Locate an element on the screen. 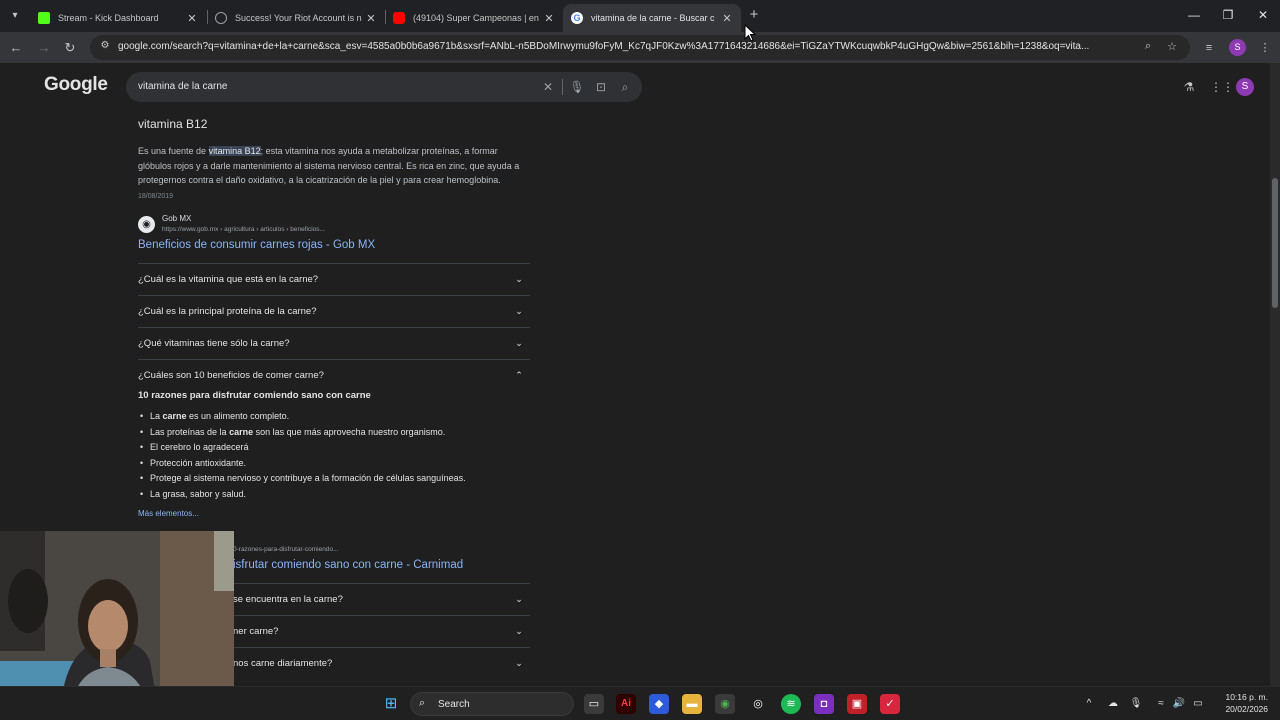 The image size is (1280, 720). wifi-icon: ≈ is located at coordinates (1161, 704).